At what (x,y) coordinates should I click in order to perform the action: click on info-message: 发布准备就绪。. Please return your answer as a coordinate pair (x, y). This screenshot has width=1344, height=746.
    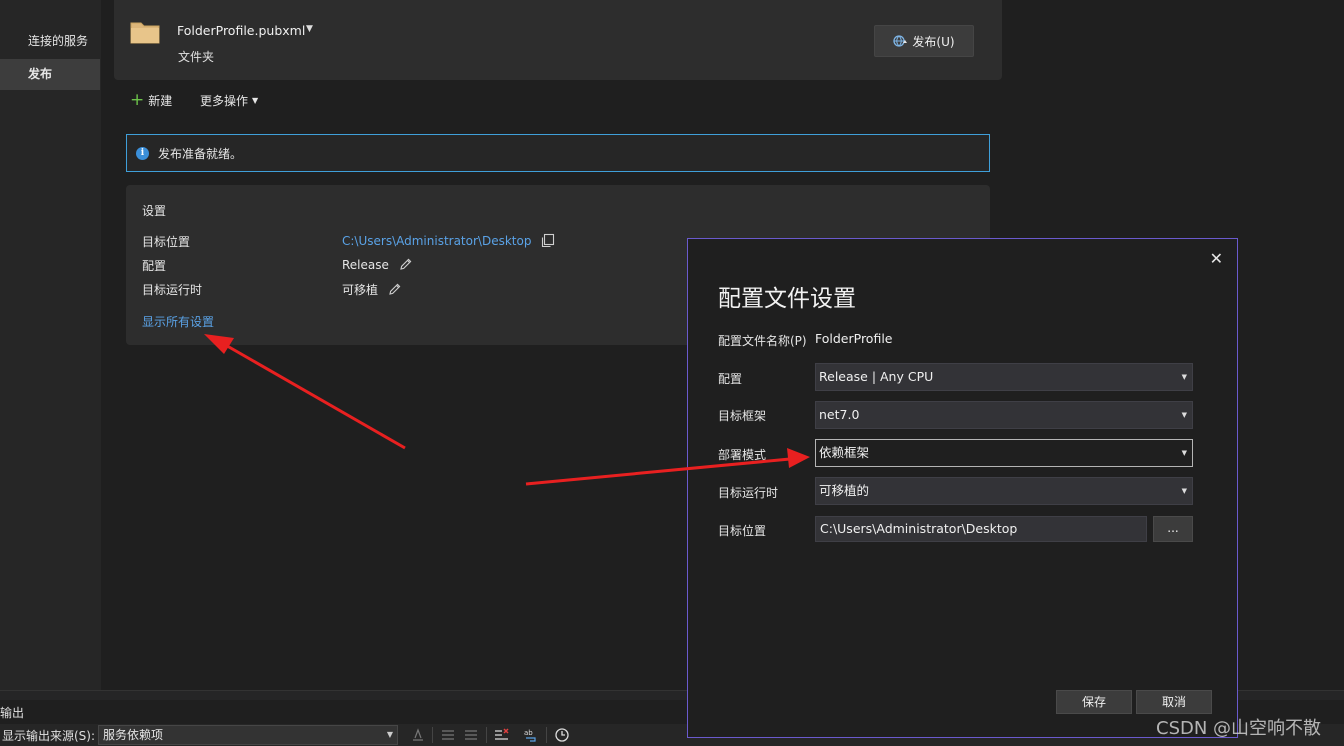
    Looking at the image, I should click on (200, 153).